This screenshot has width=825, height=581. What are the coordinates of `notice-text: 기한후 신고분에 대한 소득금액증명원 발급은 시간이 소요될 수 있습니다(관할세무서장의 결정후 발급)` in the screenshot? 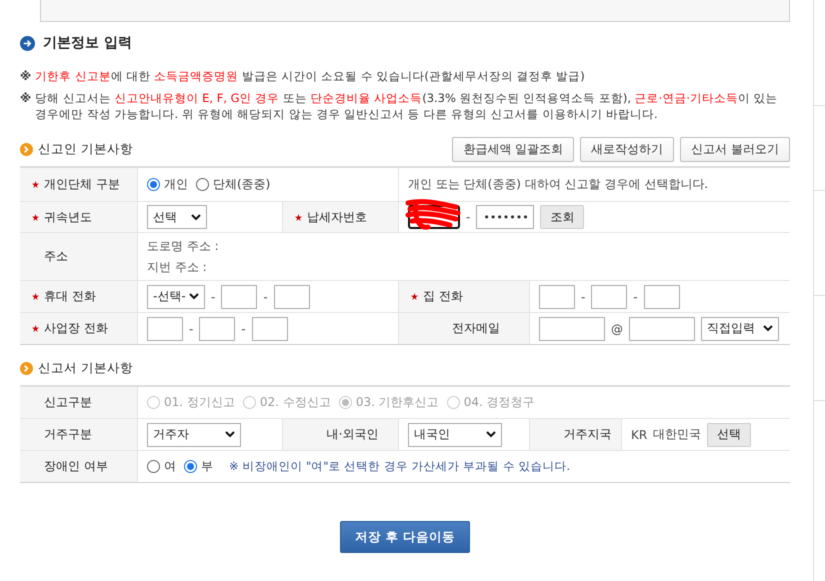 It's located at (310, 76).